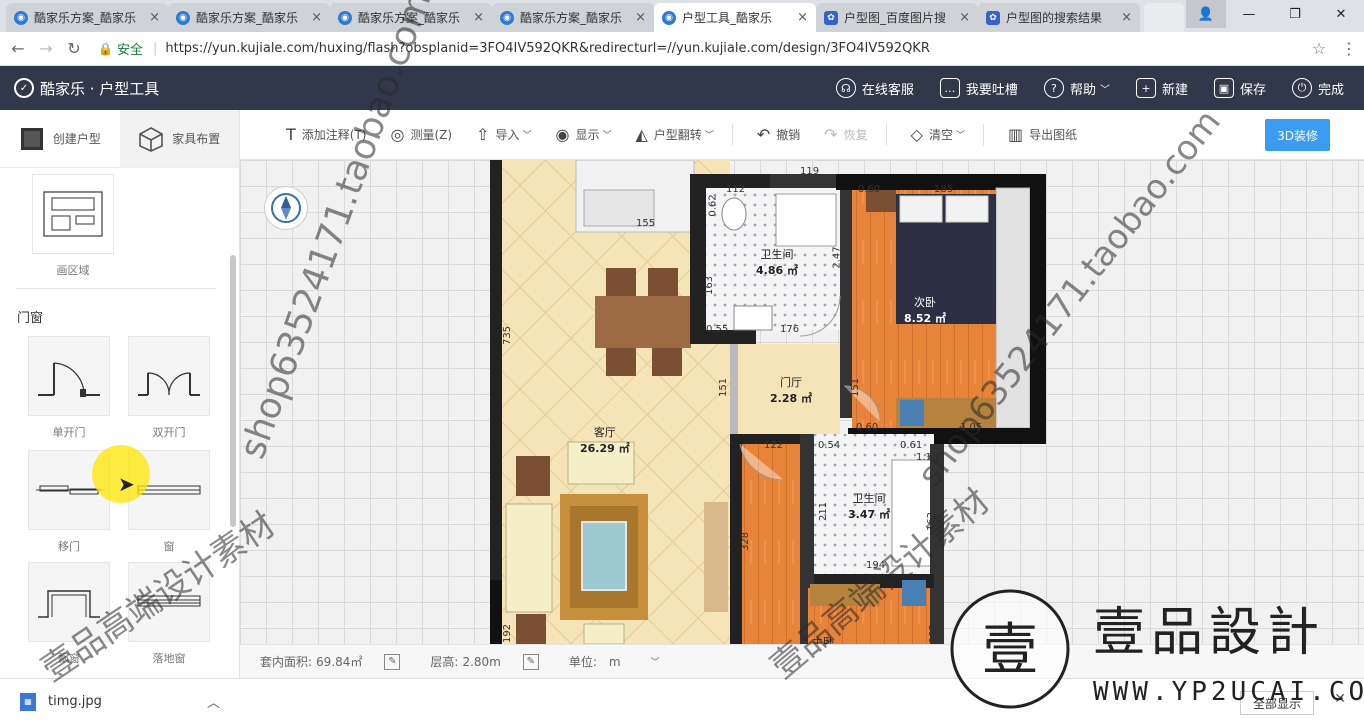 Image resolution: width=1364 pixels, height=724 pixels. Describe the element at coordinates (583, 134) in the screenshot. I see `display-button: ◉ 显示 ﹀` at that location.